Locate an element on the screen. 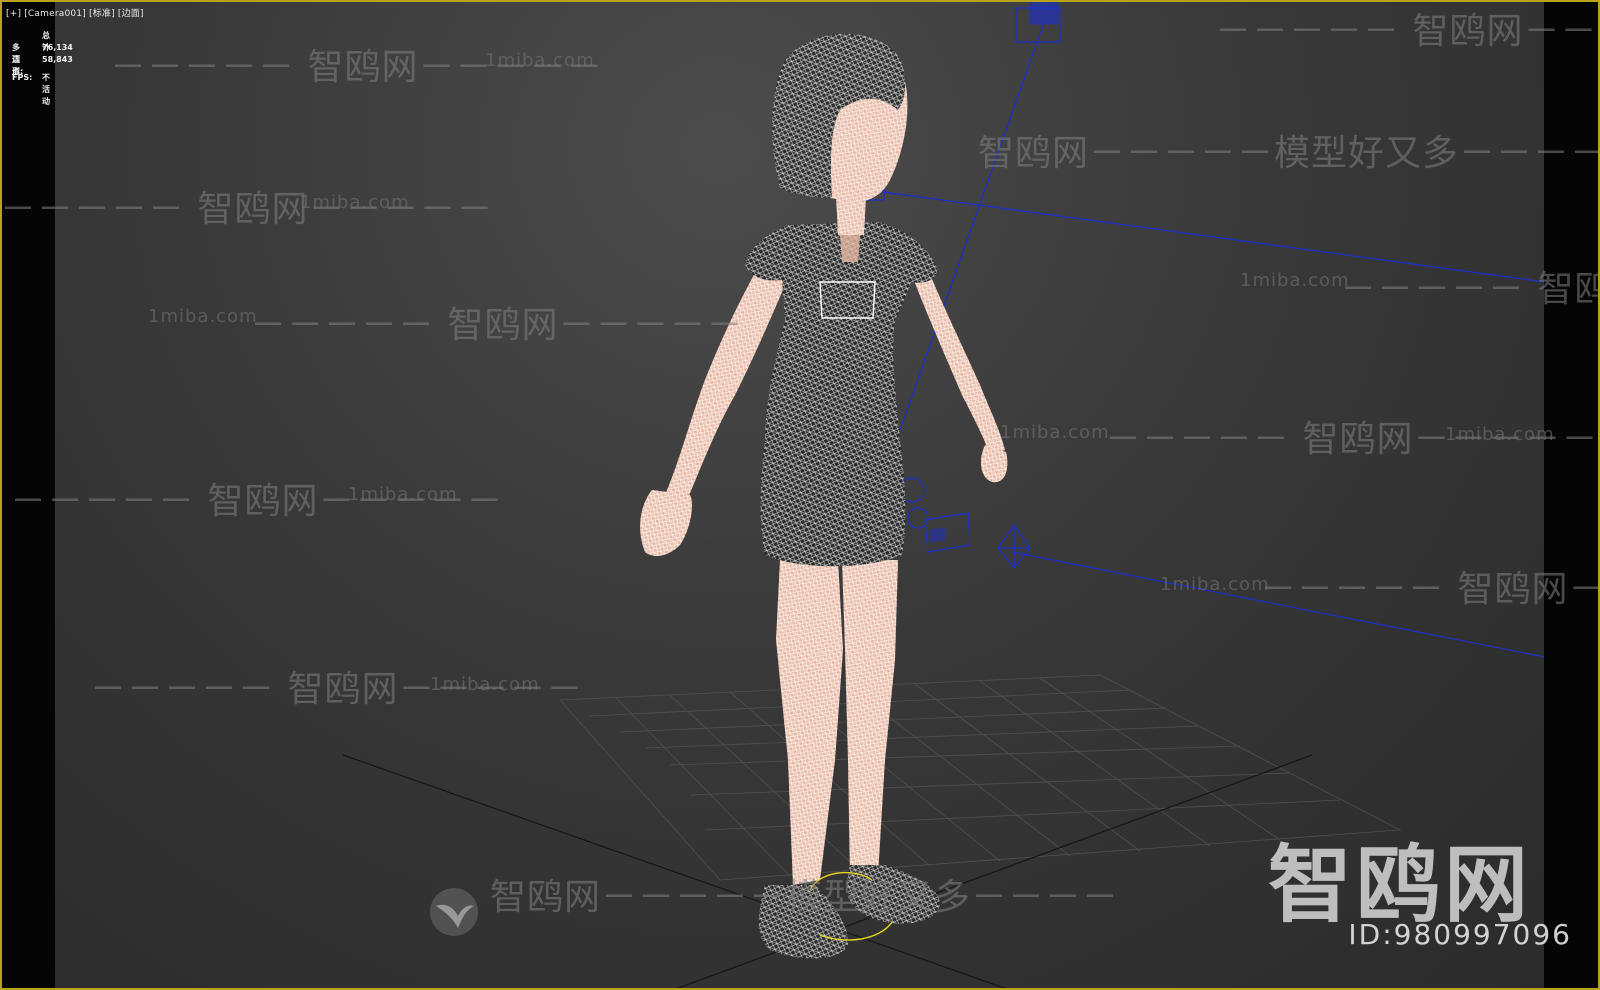  vertex-count-value: 58,843 is located at coordinates (57, 59).